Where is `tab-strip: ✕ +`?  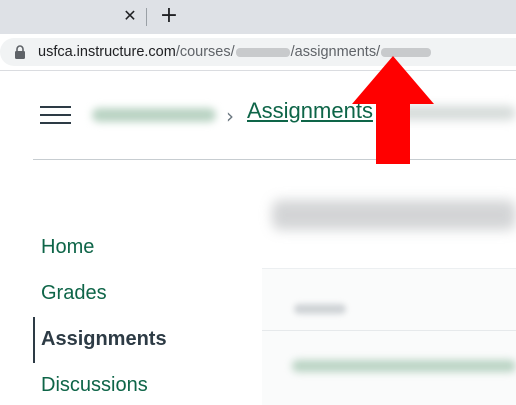 tab-strip: ✕ + is located at coordinates (258, 17).